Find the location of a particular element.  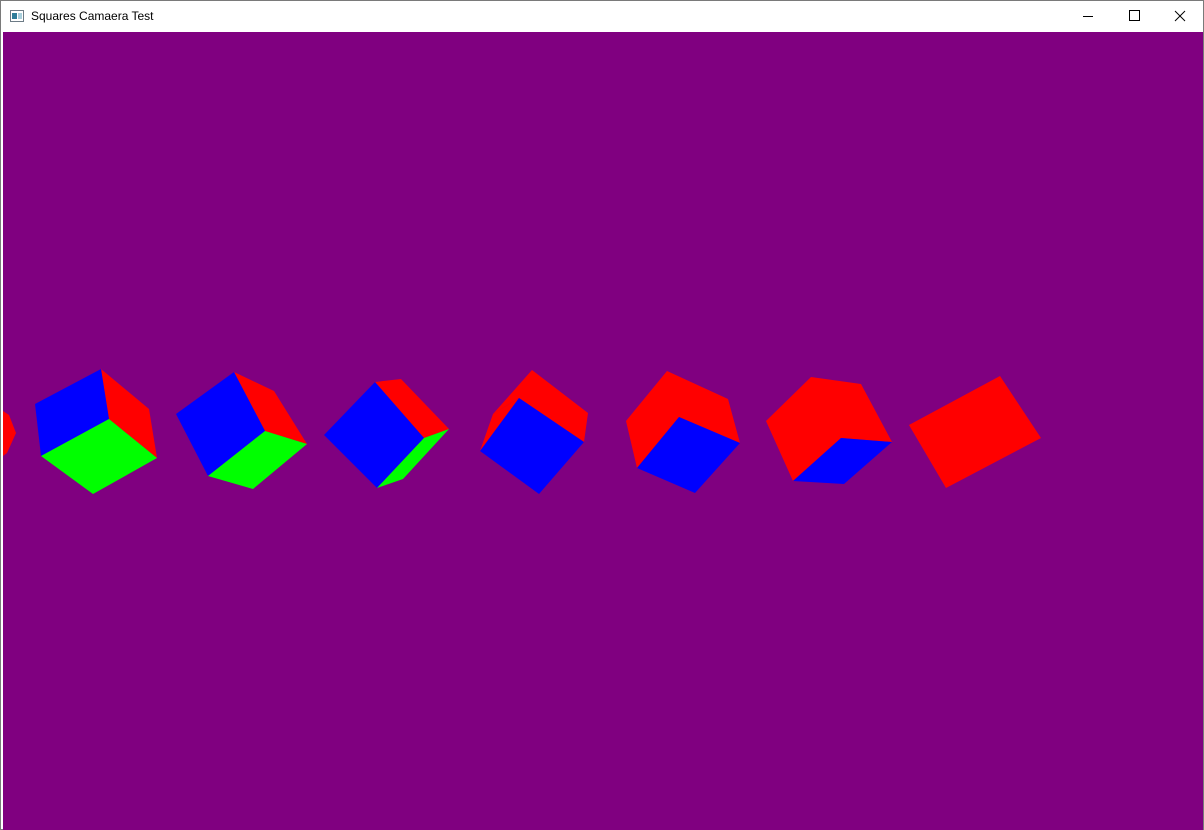

maximize-button is located at coordinates (1134, 16).